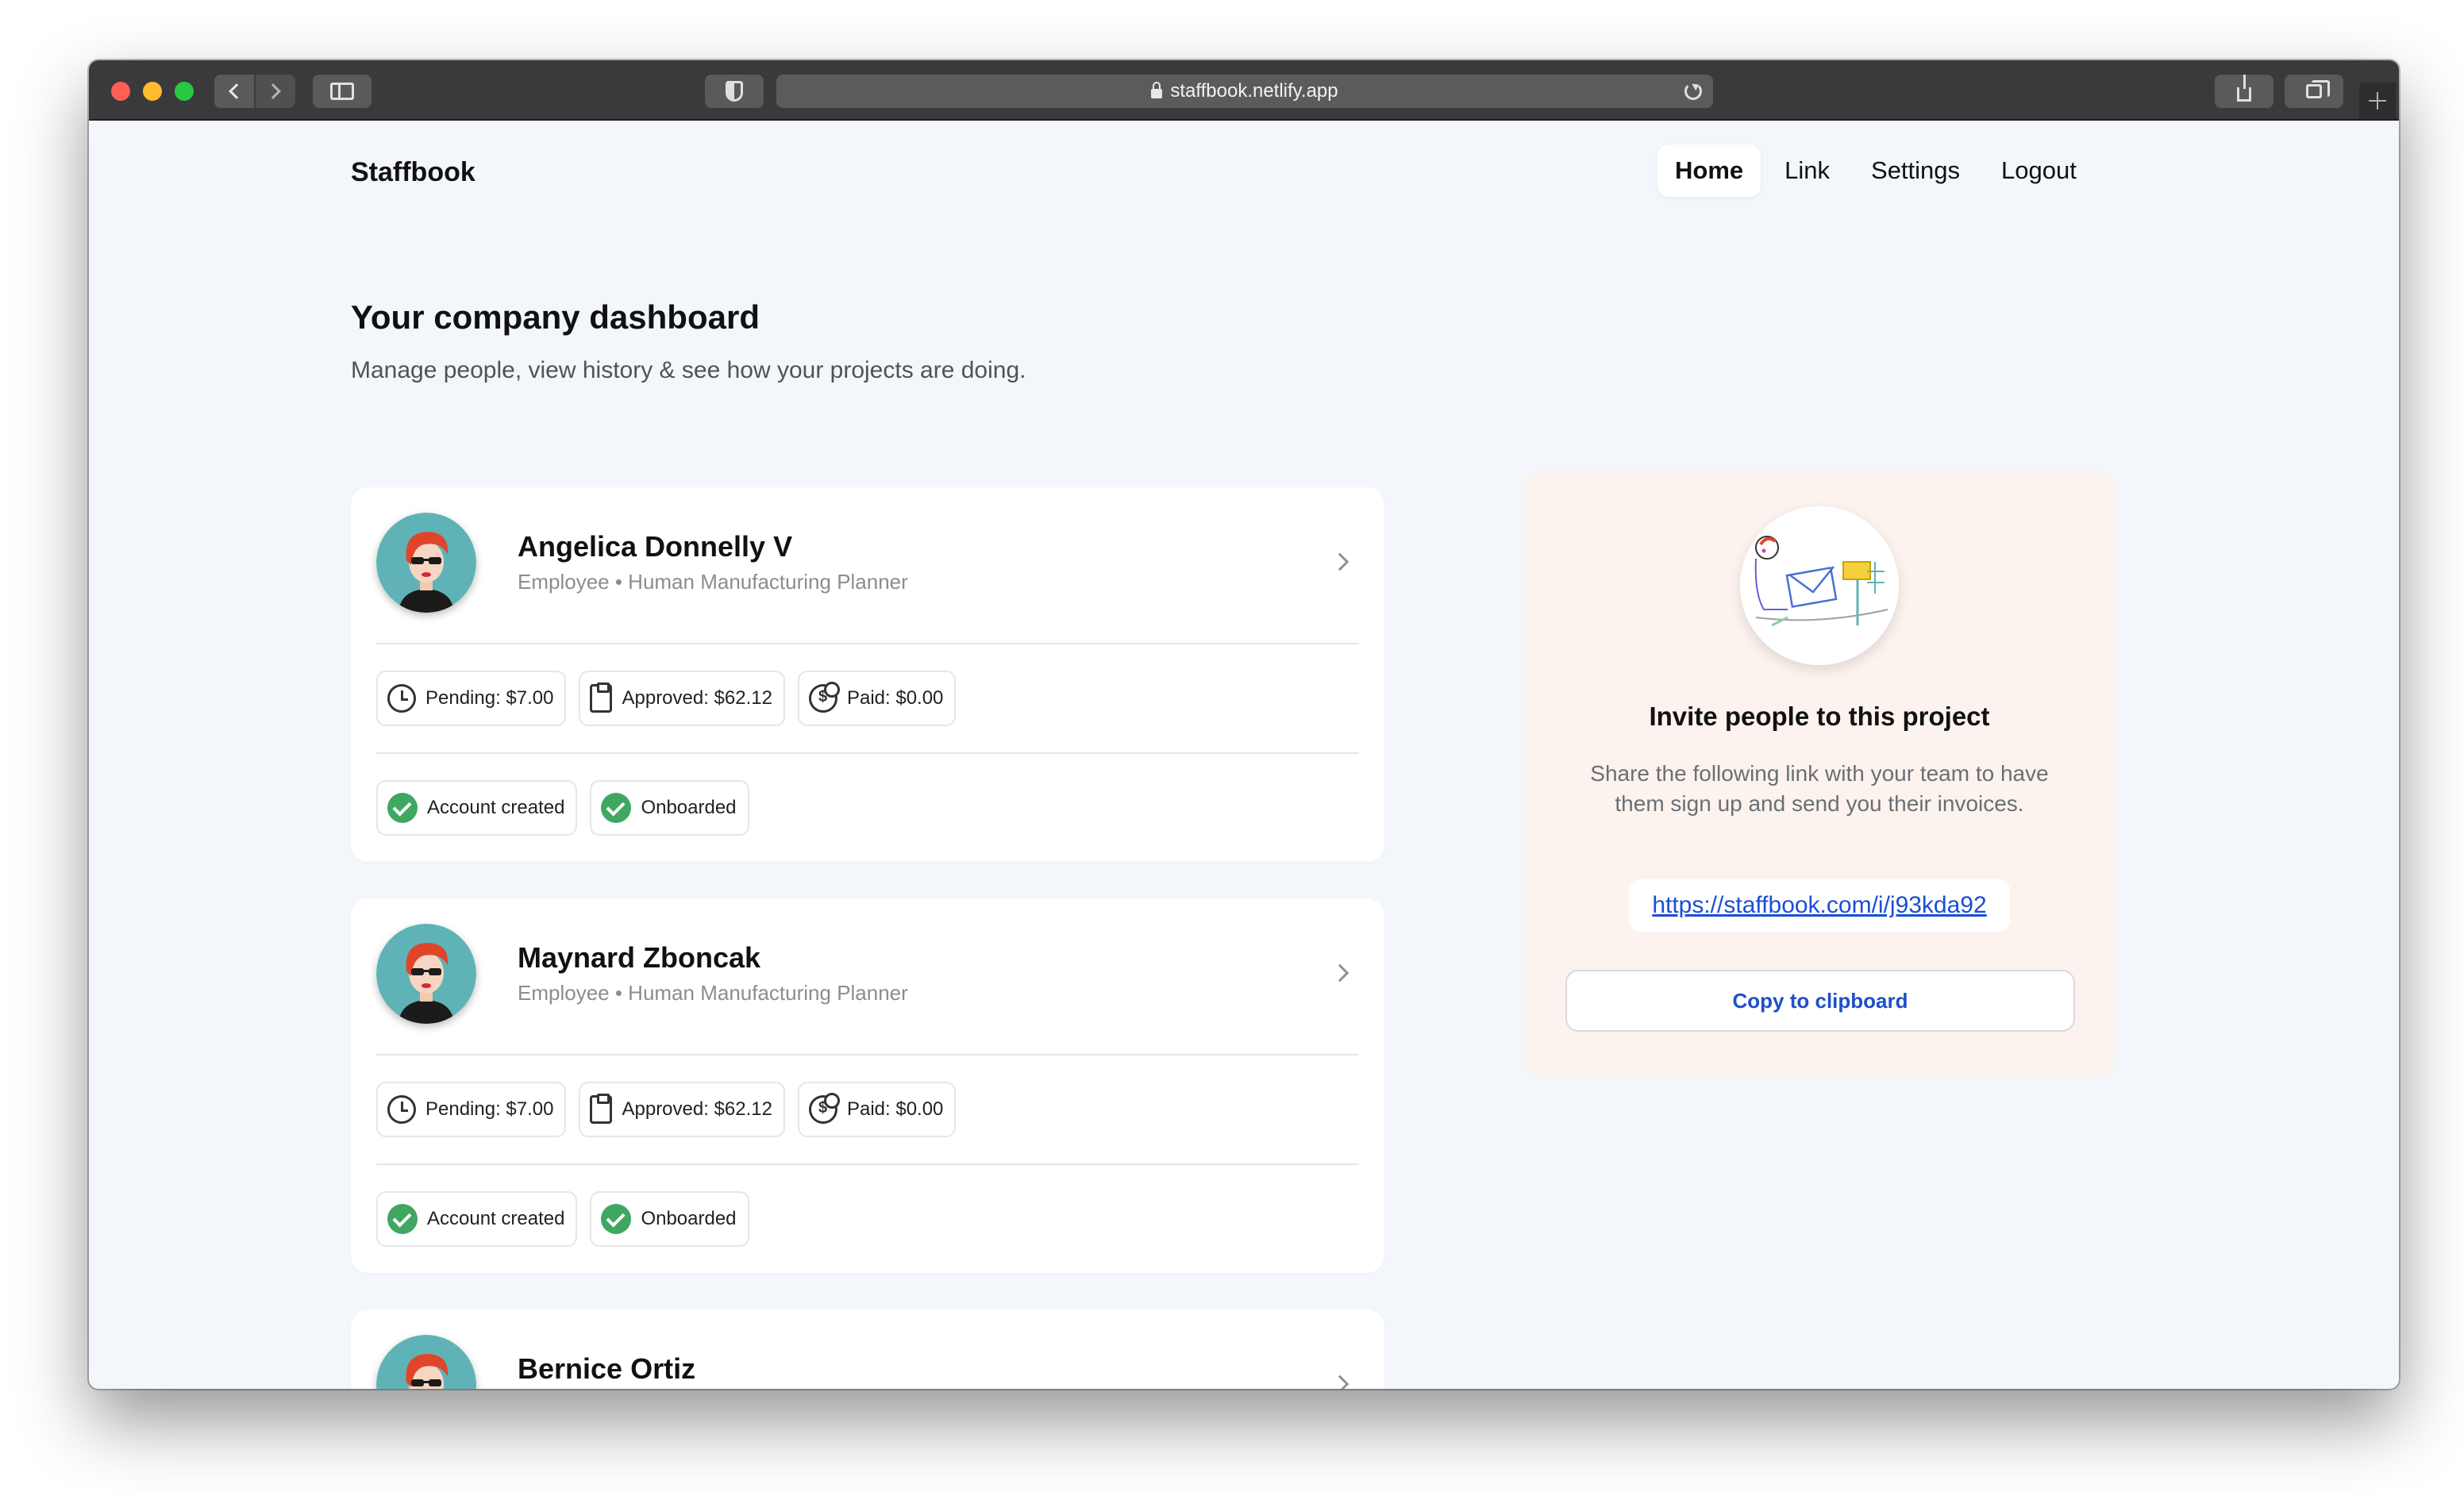 Image resolution: width=2464 pixels, height=1492 pixels. I want to click on new-tab-button, so click(2377, 101).